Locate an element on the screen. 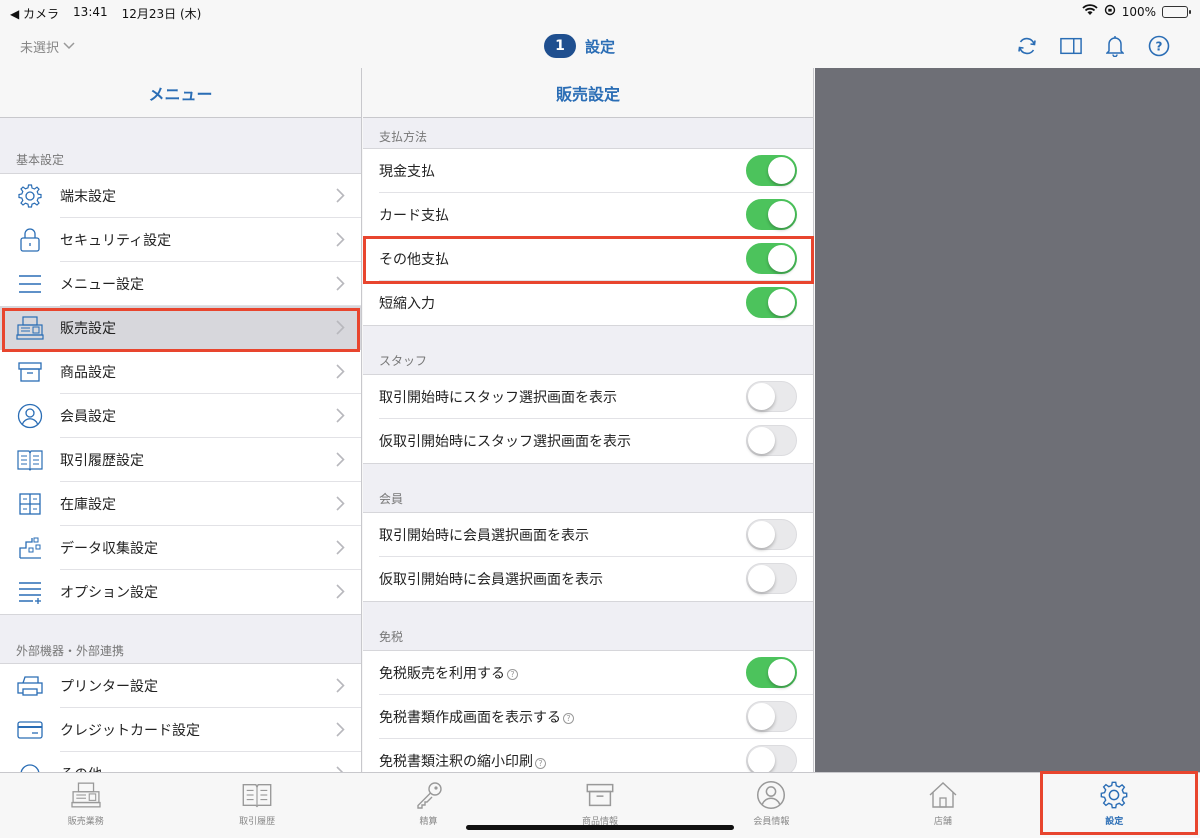  setting-card-payment: カード支払 is located at coordinates (588, 215).